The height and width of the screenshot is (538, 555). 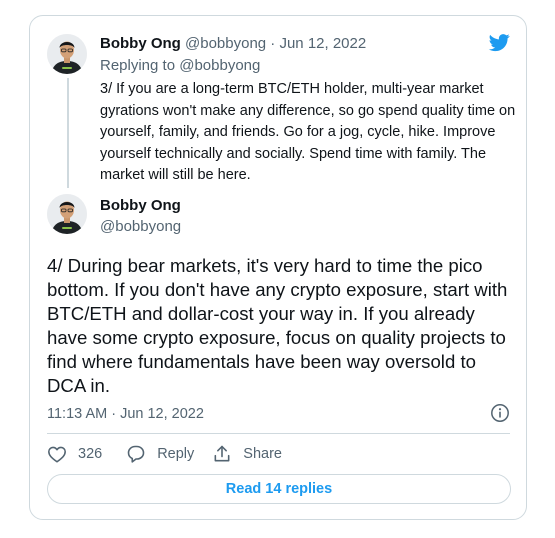 What do you see at coordinates (219, 65) in the screenshot?
I see `replying-to-handle-link: @bobbyong` at bounding box center [219, 65].